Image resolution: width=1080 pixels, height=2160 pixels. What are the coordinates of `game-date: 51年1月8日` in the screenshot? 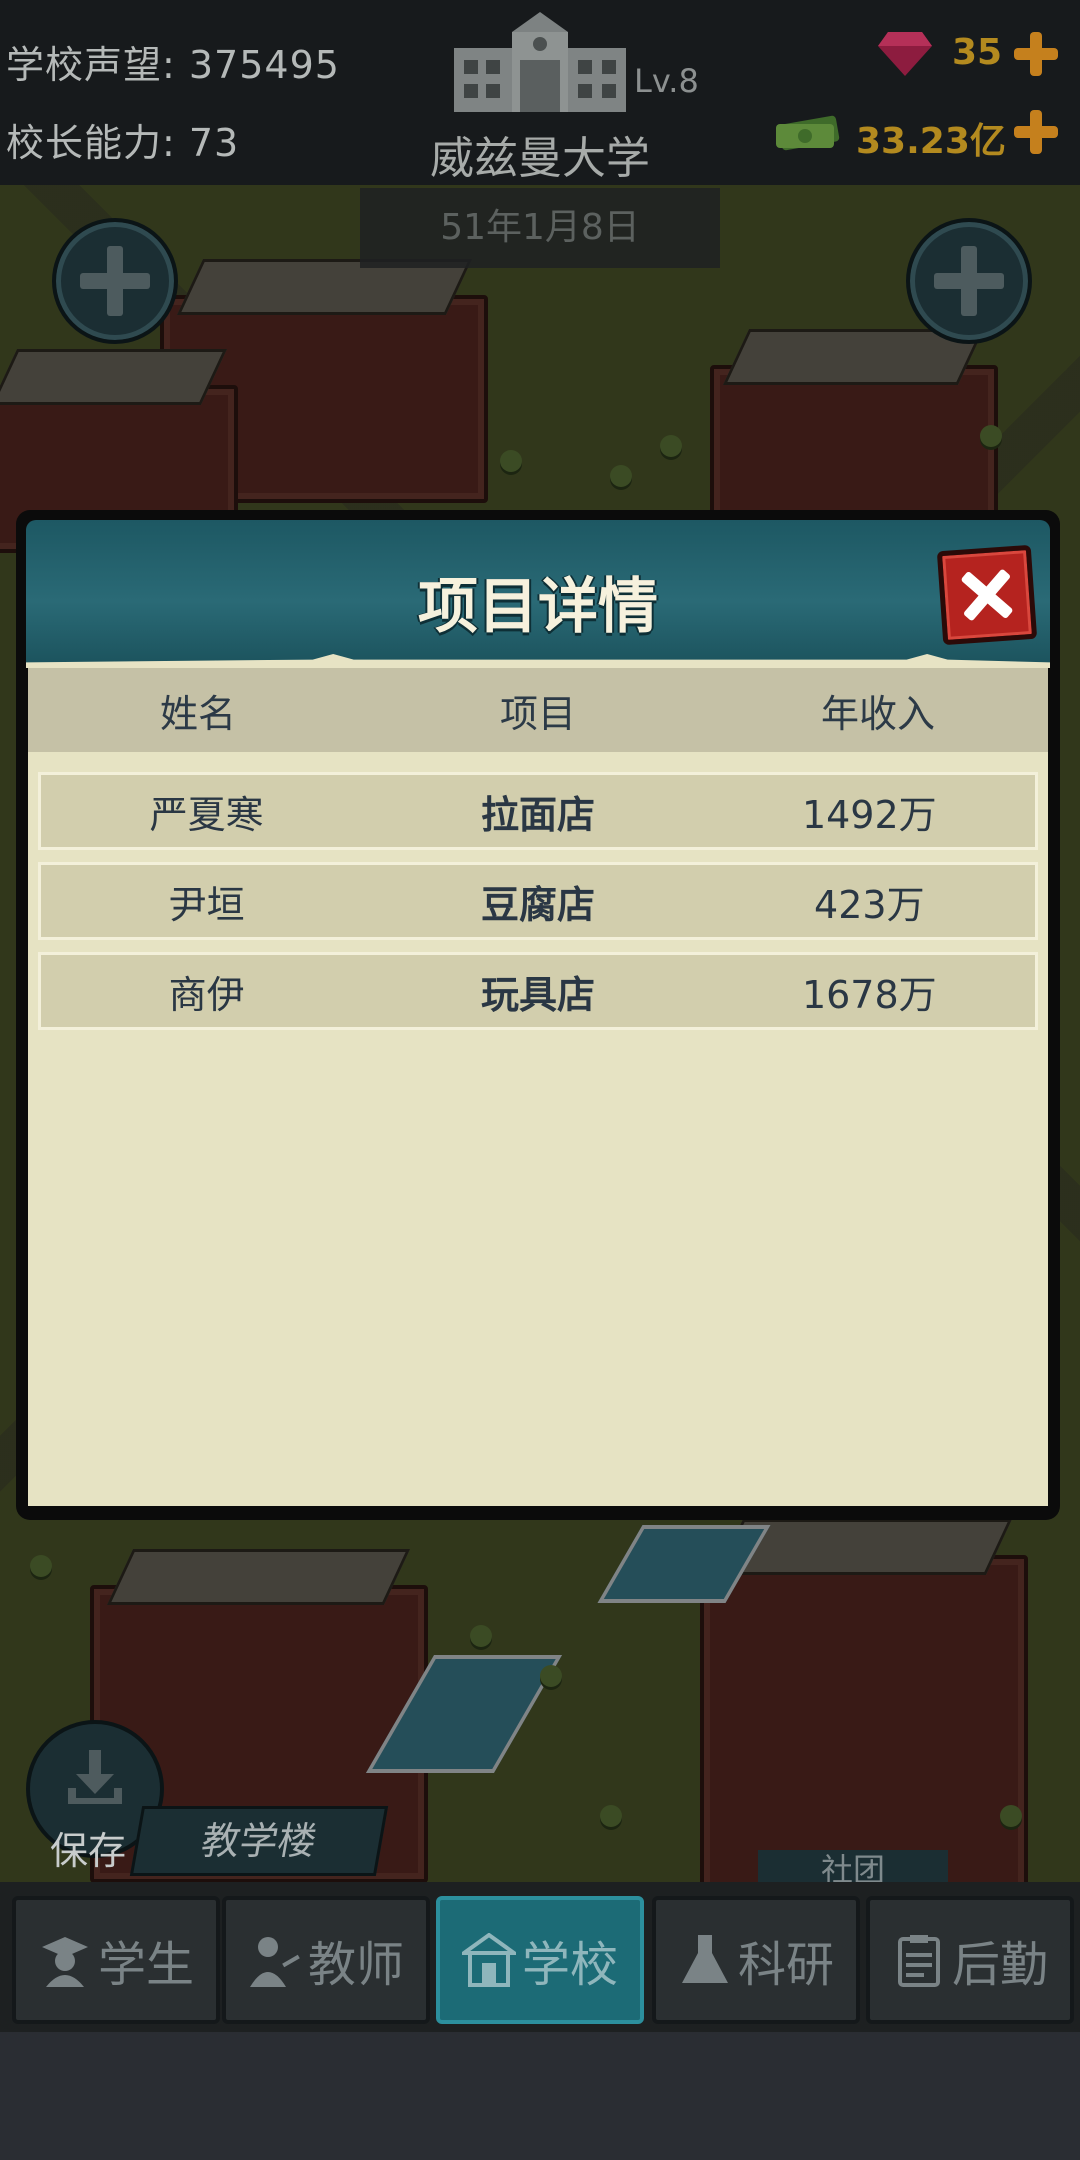 It's located at (540, 228).